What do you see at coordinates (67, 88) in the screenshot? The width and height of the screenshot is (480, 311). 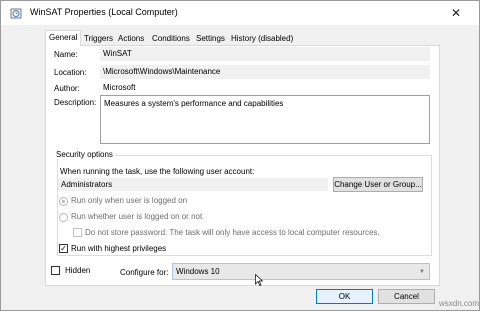 I see `author-label: Author:` at bounding box center [67, 88].